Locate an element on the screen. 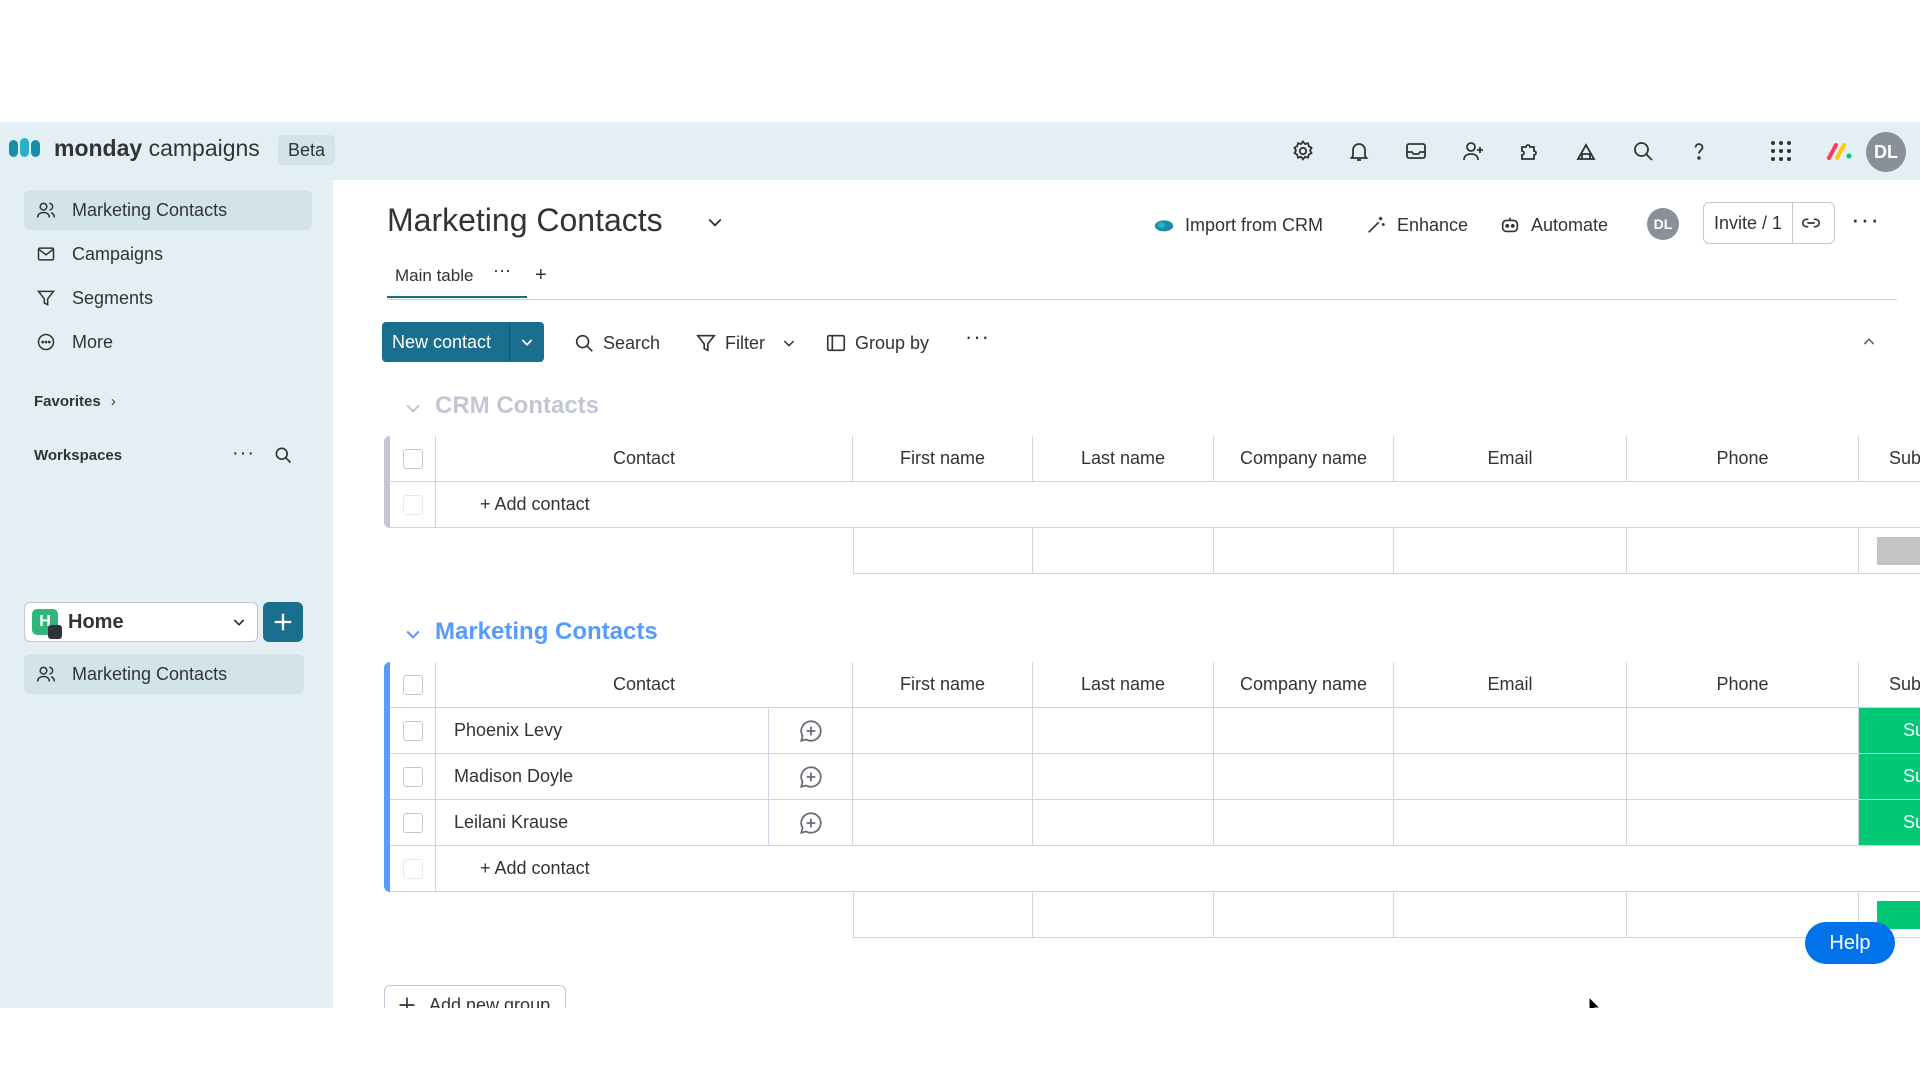 The height and width of the screenshot is (1080, 1920). table-row: Phoenix Levy Su is located at coordinates (1155, 731).